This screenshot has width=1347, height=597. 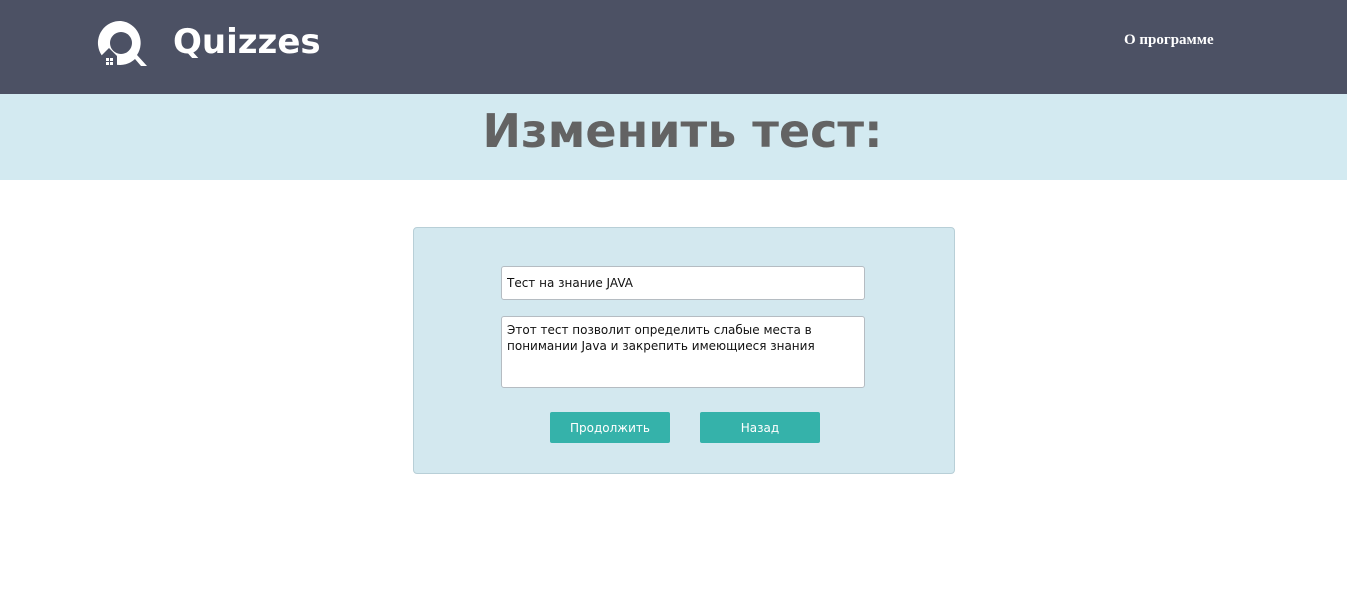 What do you see at coordinates (247, 42) in the screenshot?
I see `brand-name: Quizzes` at bounding box center [247, 42].